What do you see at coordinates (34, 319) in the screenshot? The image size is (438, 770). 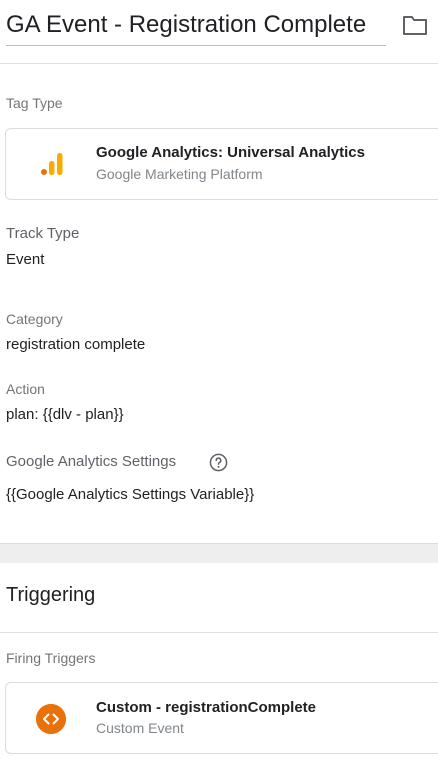 I see `category-label: Category` at bounding box center [34, 319].